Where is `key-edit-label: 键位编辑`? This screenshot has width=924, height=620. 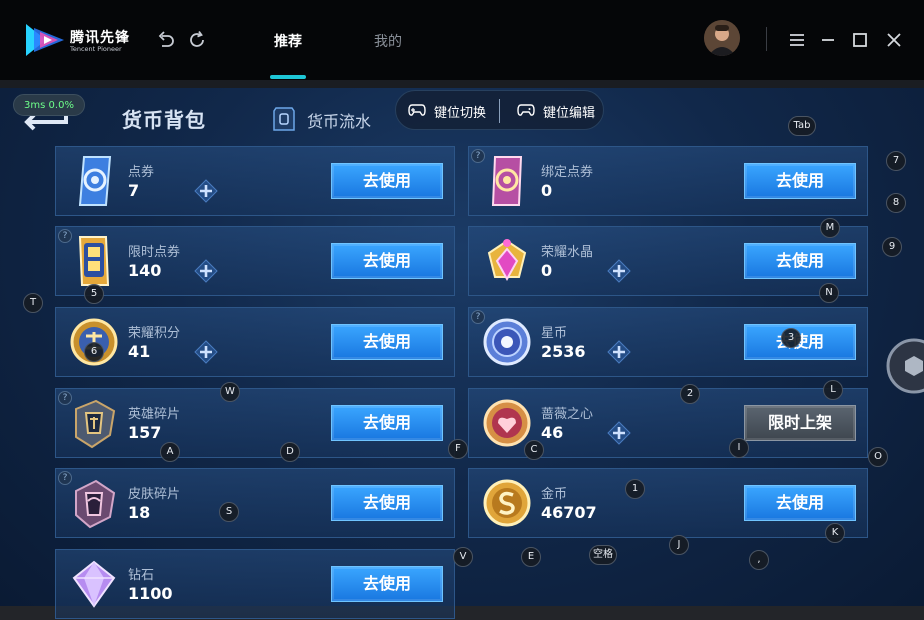
key-edit-label: 键位编辑 is located at coordinates (569, 113).